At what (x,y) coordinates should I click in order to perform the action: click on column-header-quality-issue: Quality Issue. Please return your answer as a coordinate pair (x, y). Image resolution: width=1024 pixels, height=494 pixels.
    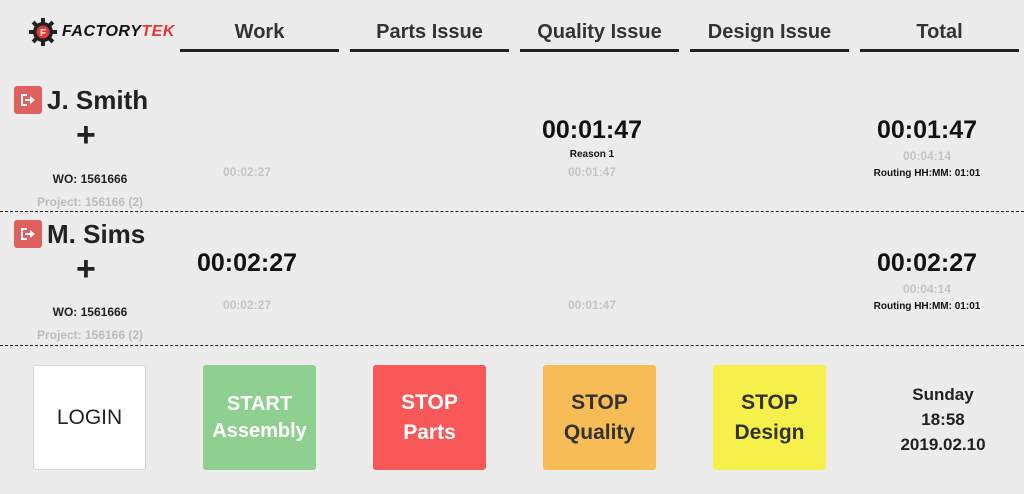
    Looking at the image, I should click on (599, 35).